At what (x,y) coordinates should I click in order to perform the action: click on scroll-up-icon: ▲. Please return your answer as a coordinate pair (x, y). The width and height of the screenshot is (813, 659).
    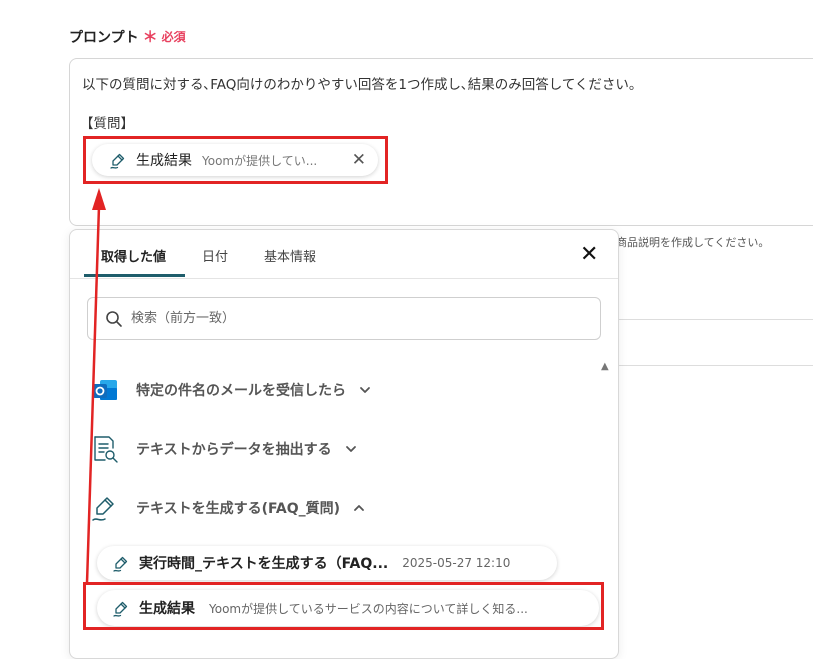
    Looking at the image, I should click on (605, 366).